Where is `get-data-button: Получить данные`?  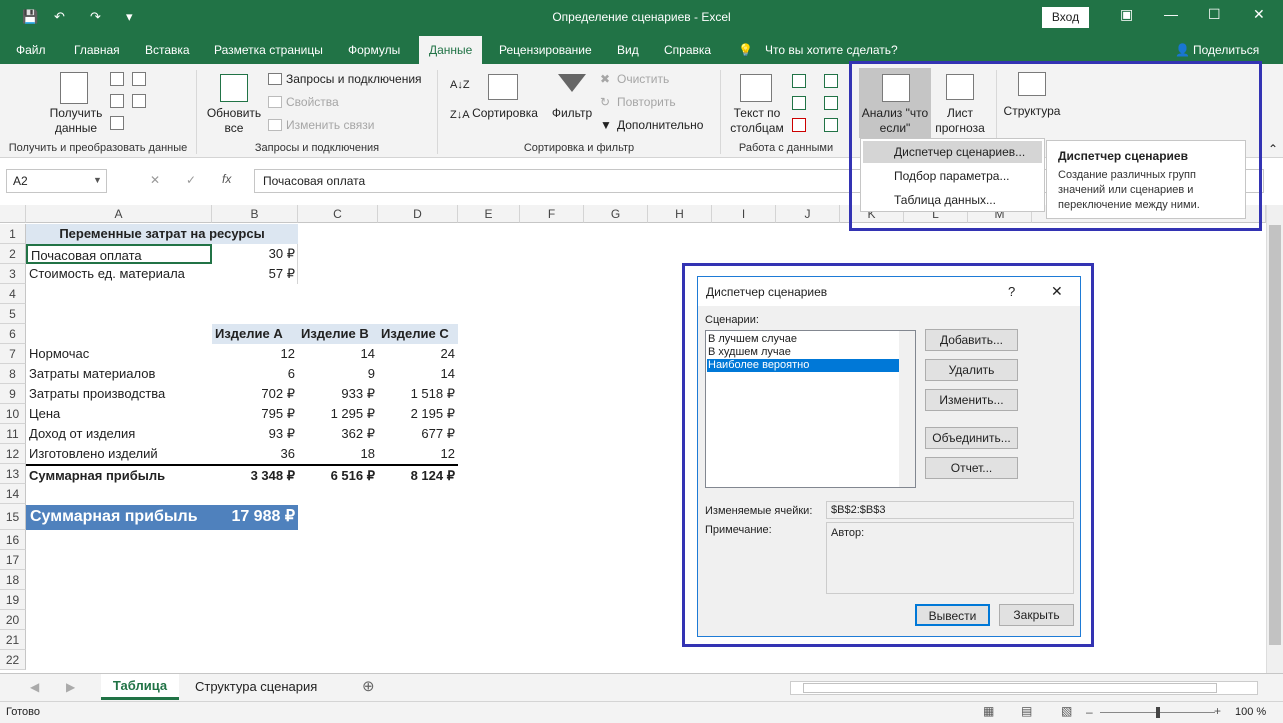 get-data-button: Получить данные is located at coordinates (76, 121).